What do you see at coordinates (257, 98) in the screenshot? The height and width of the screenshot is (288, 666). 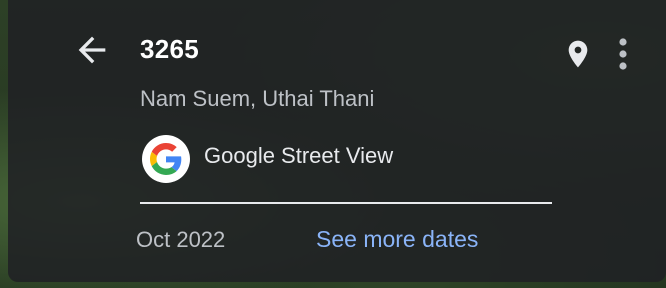 I see `location-subtitle: Nam Suem, Uthai Thani` at bounding box center [257, 98].